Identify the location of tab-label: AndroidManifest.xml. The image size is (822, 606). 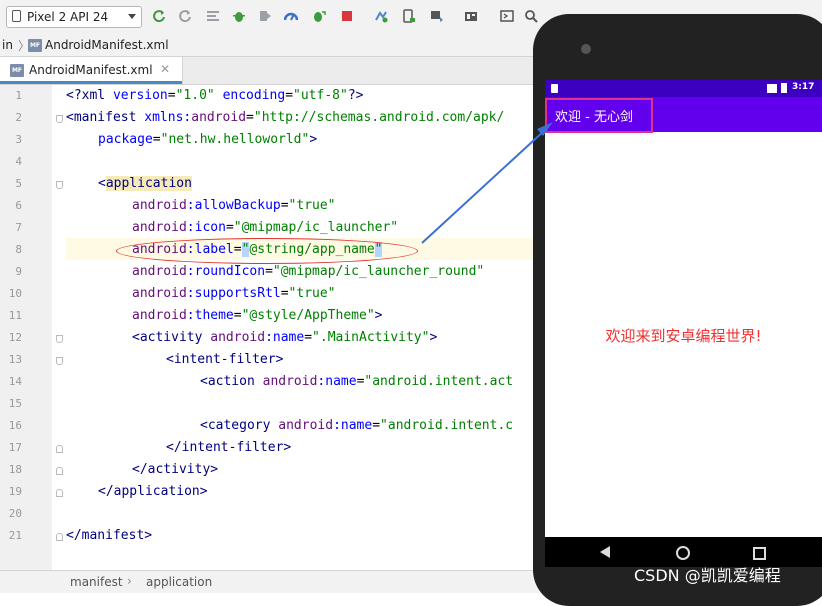
(91, 70).